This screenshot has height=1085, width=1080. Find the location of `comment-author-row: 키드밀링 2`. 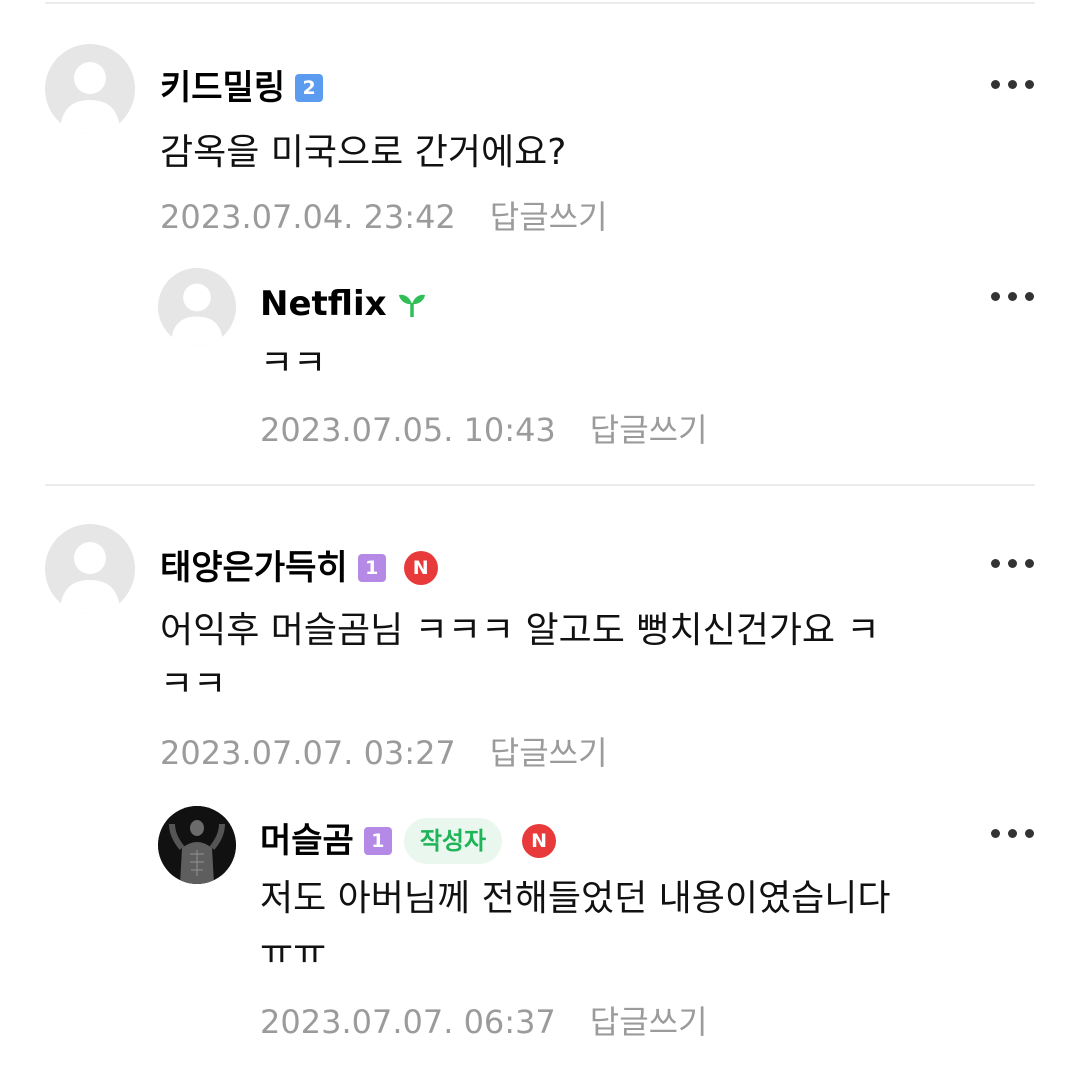

comment-author-row: 키드밀링 2 is located at coordinates (247, 88).